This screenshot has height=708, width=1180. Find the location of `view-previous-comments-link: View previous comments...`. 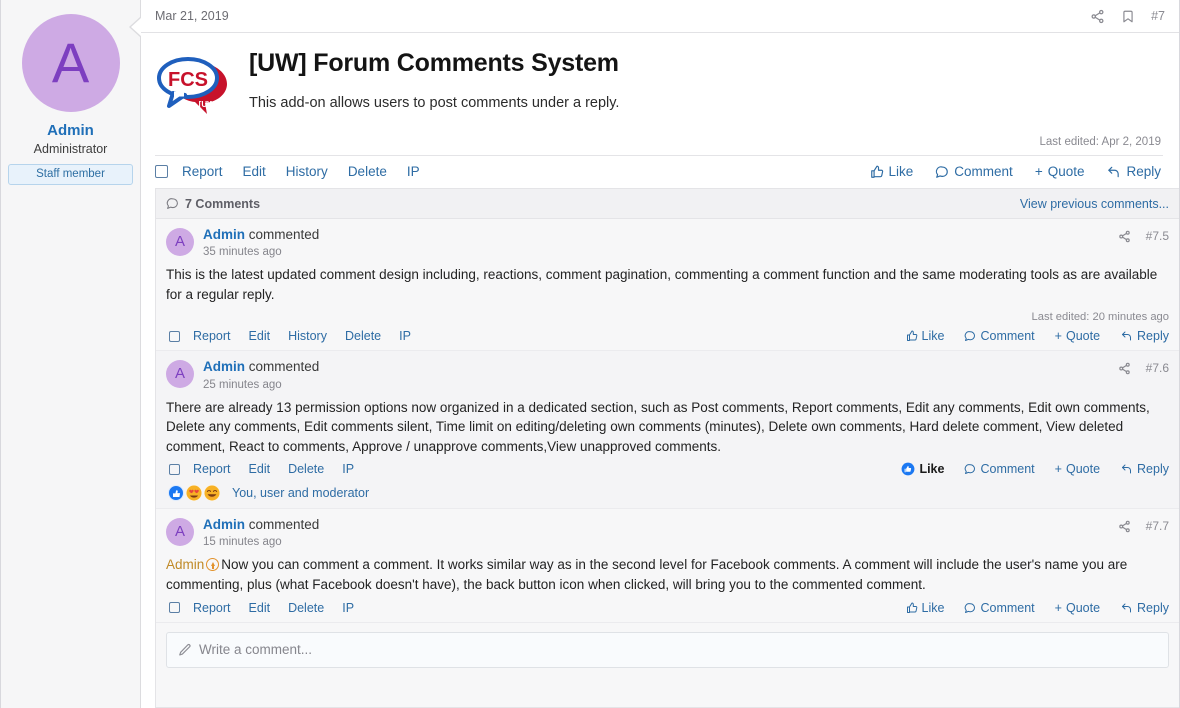

view-previous-comments-link: View previous comments... is located at coordinates (1094, 204).